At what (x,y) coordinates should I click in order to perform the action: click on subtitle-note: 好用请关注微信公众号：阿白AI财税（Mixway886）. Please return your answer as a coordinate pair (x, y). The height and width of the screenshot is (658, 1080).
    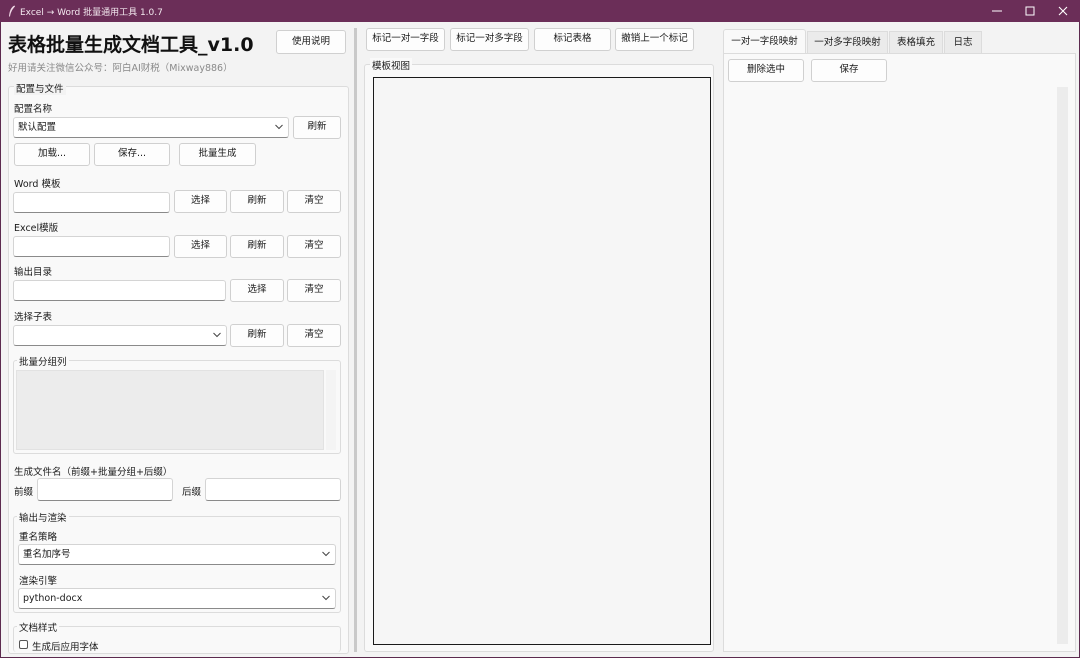
    Looking at the image, I should click on (120, 68).